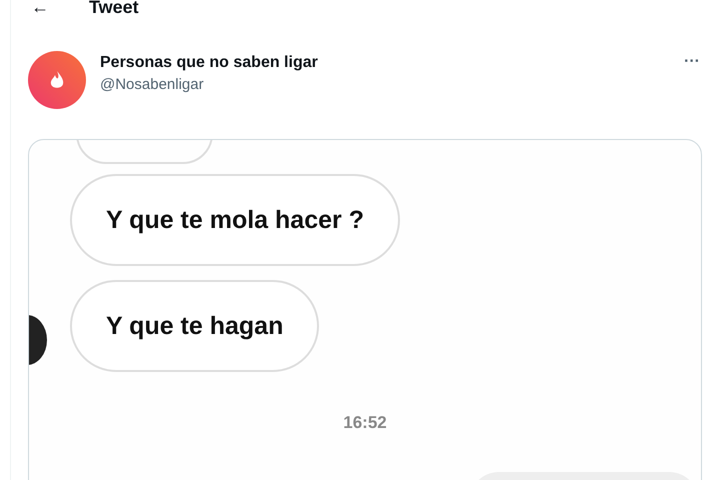 This screenshot has width=720, height=480. What do you see at coordinates (195, 326) in the screenshot?
I see `message-bubble: Y que te hagan` at bounding box center [195, 326].